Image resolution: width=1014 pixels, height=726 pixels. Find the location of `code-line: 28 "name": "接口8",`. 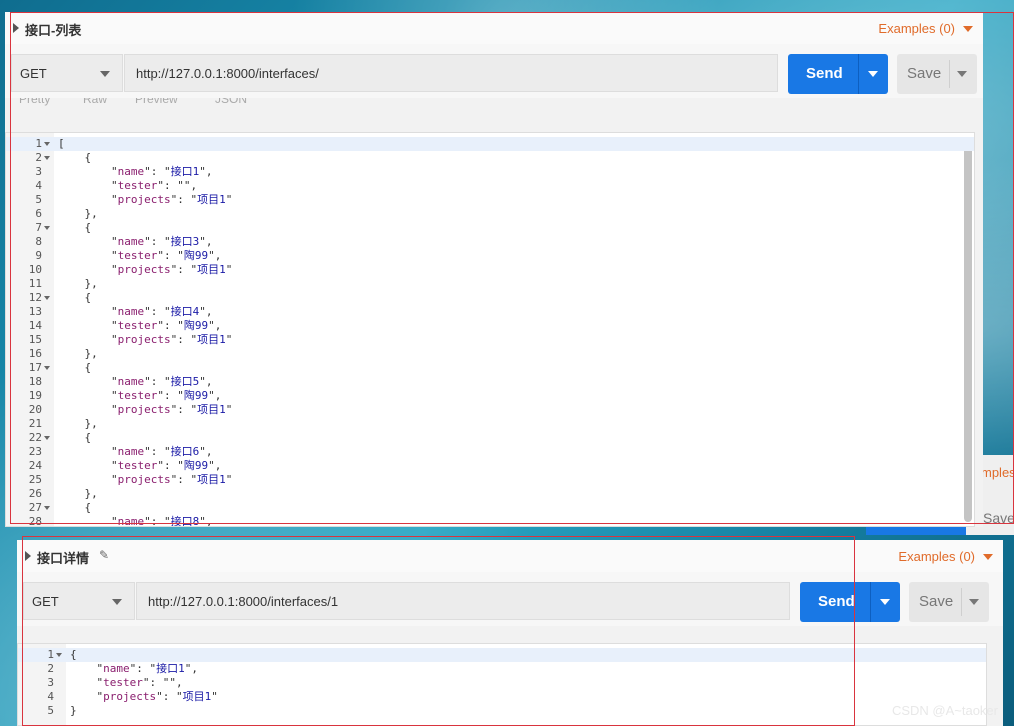

code-line: 28 "name": "接口8", is located at coordinates (490, 521).